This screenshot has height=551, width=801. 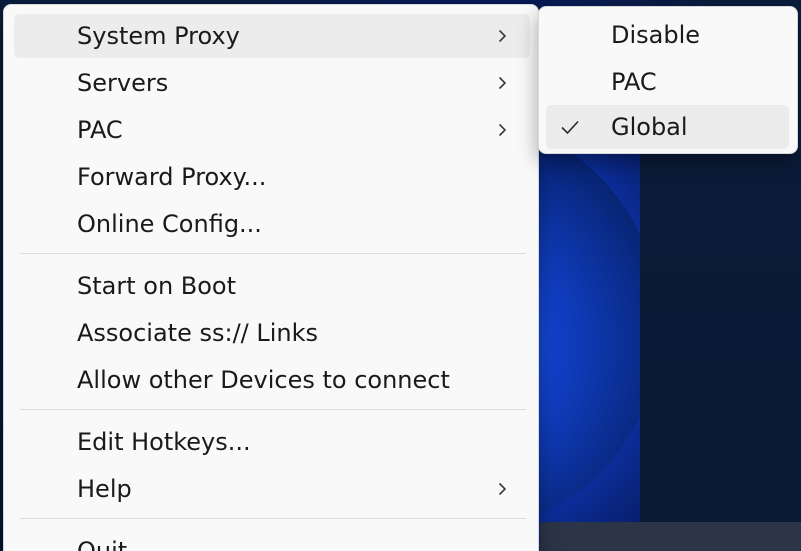 I want to click on menu-item-label: Associate ss:// Links, so click(x=198, y=333).